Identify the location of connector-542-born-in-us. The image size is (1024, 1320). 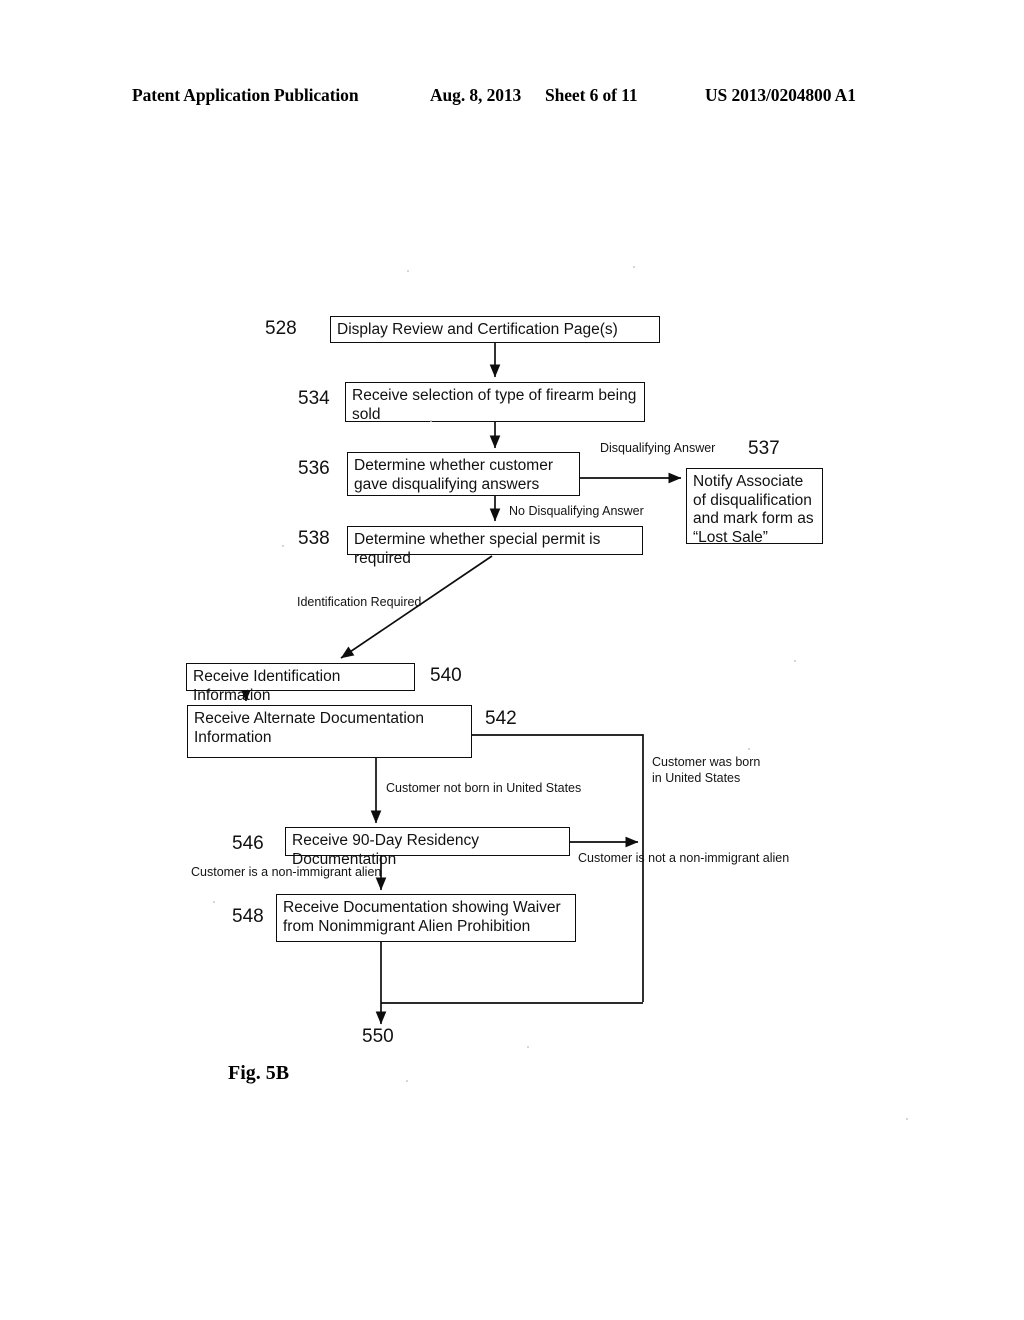
(558, 868).